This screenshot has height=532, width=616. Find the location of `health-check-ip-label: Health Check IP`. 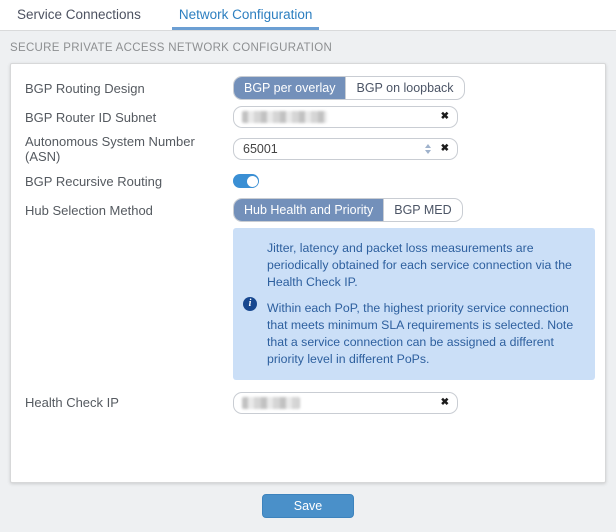

health-check-ip-label: Health Check IP is located at coordinates (72, 403).